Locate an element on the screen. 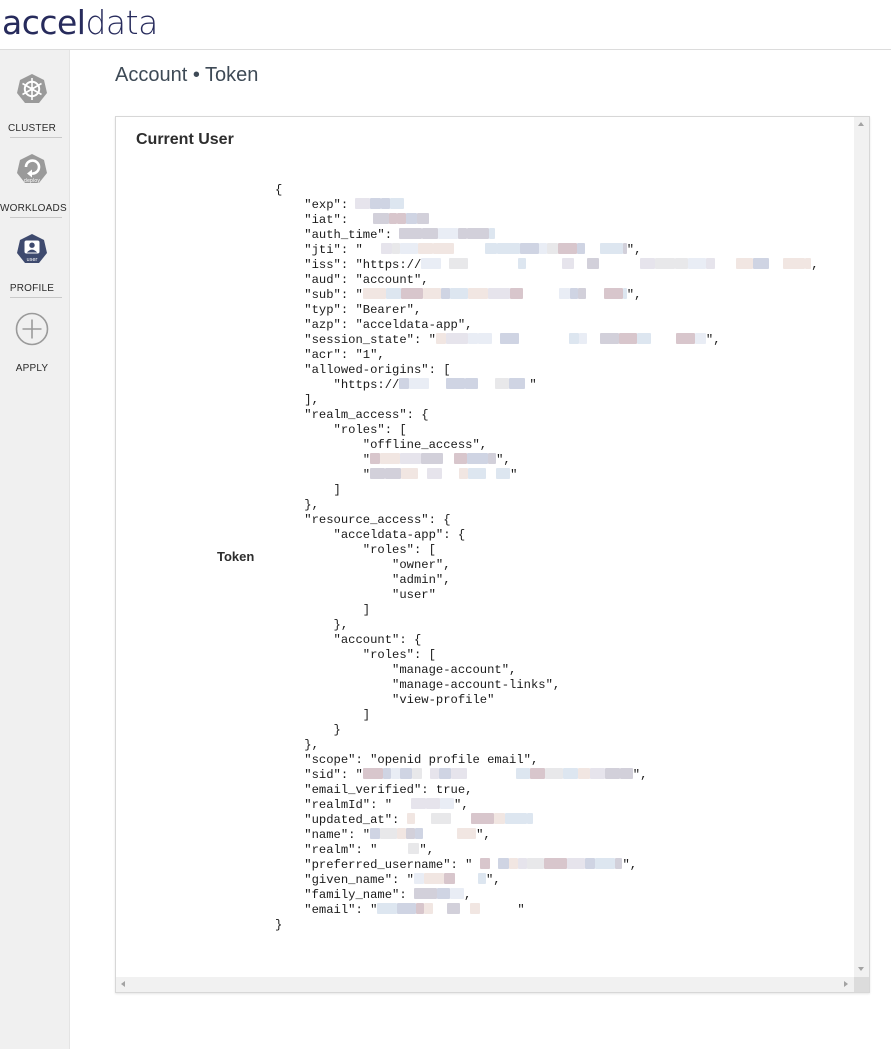 The height and width of the screenshot is (1049, 891). token-label: Token is located at coordinates (236, 556).